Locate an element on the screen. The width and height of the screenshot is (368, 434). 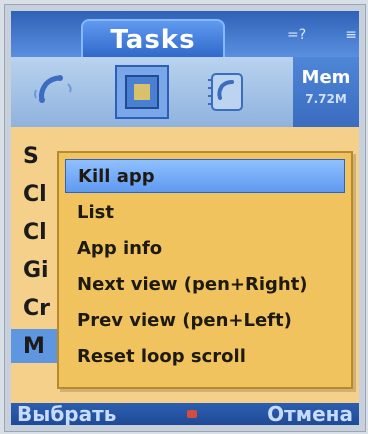
softkey-left: Выбрать is located at coordinates (66, 413).